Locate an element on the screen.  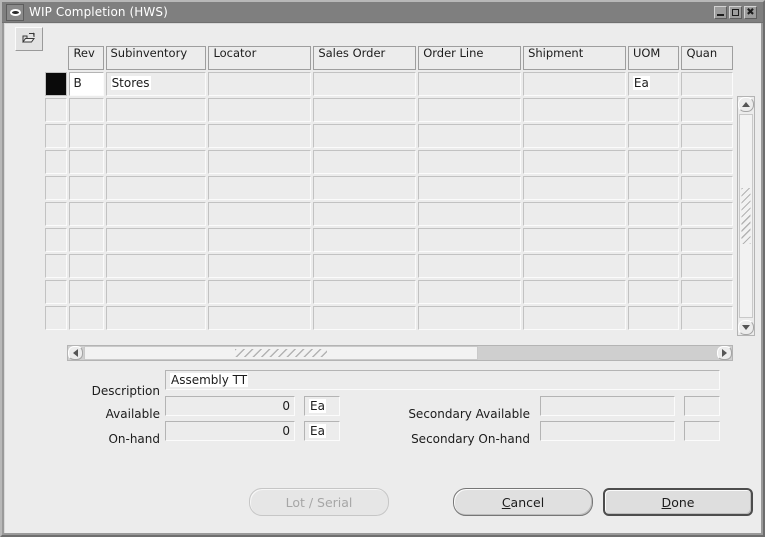
cell-rev: B is located at coordinates (86, 84).